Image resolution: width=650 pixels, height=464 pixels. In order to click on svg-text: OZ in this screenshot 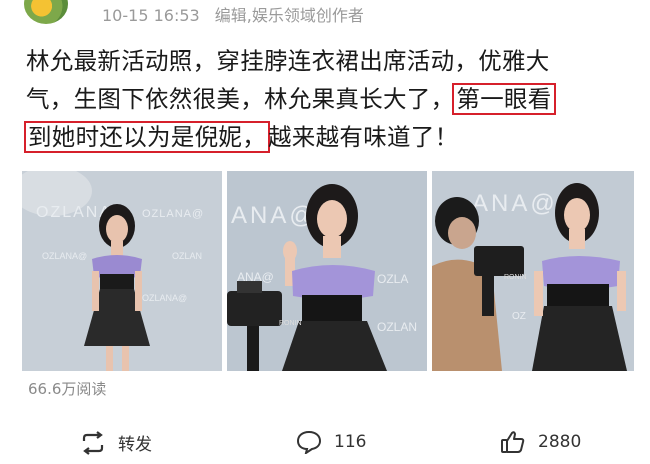, I will do `click(519, 316)`.